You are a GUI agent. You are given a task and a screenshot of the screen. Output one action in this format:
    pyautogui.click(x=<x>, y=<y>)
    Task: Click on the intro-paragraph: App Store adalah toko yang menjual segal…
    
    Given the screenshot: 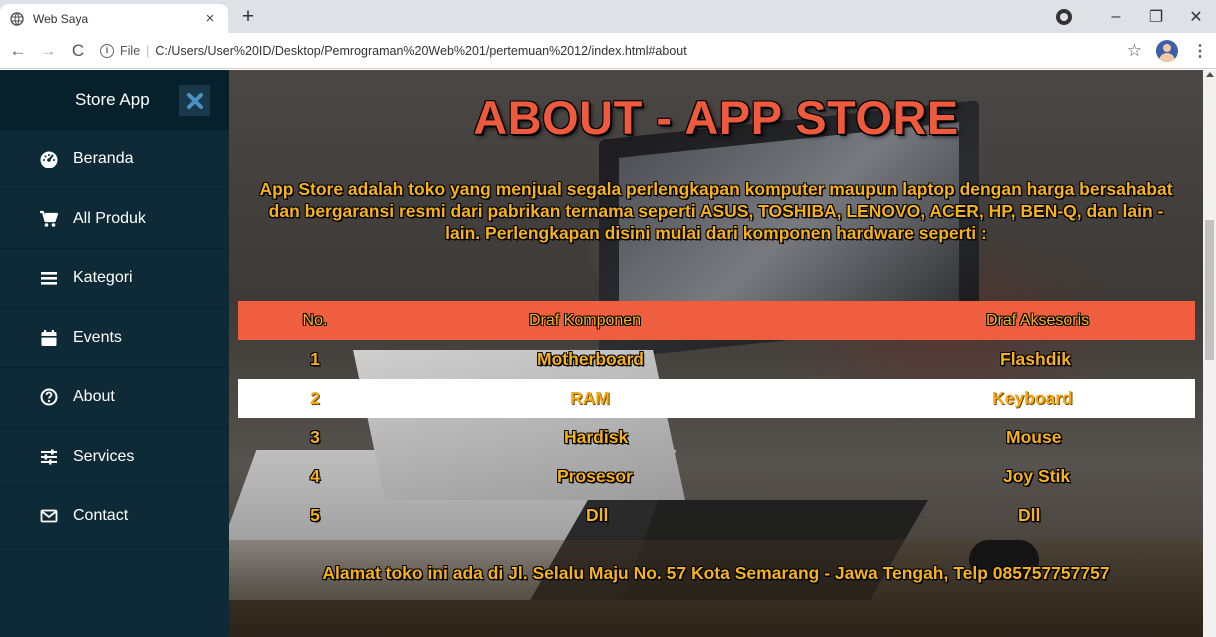 What is the action you would take?
    pyautogui.click(x=716, y=211)
    